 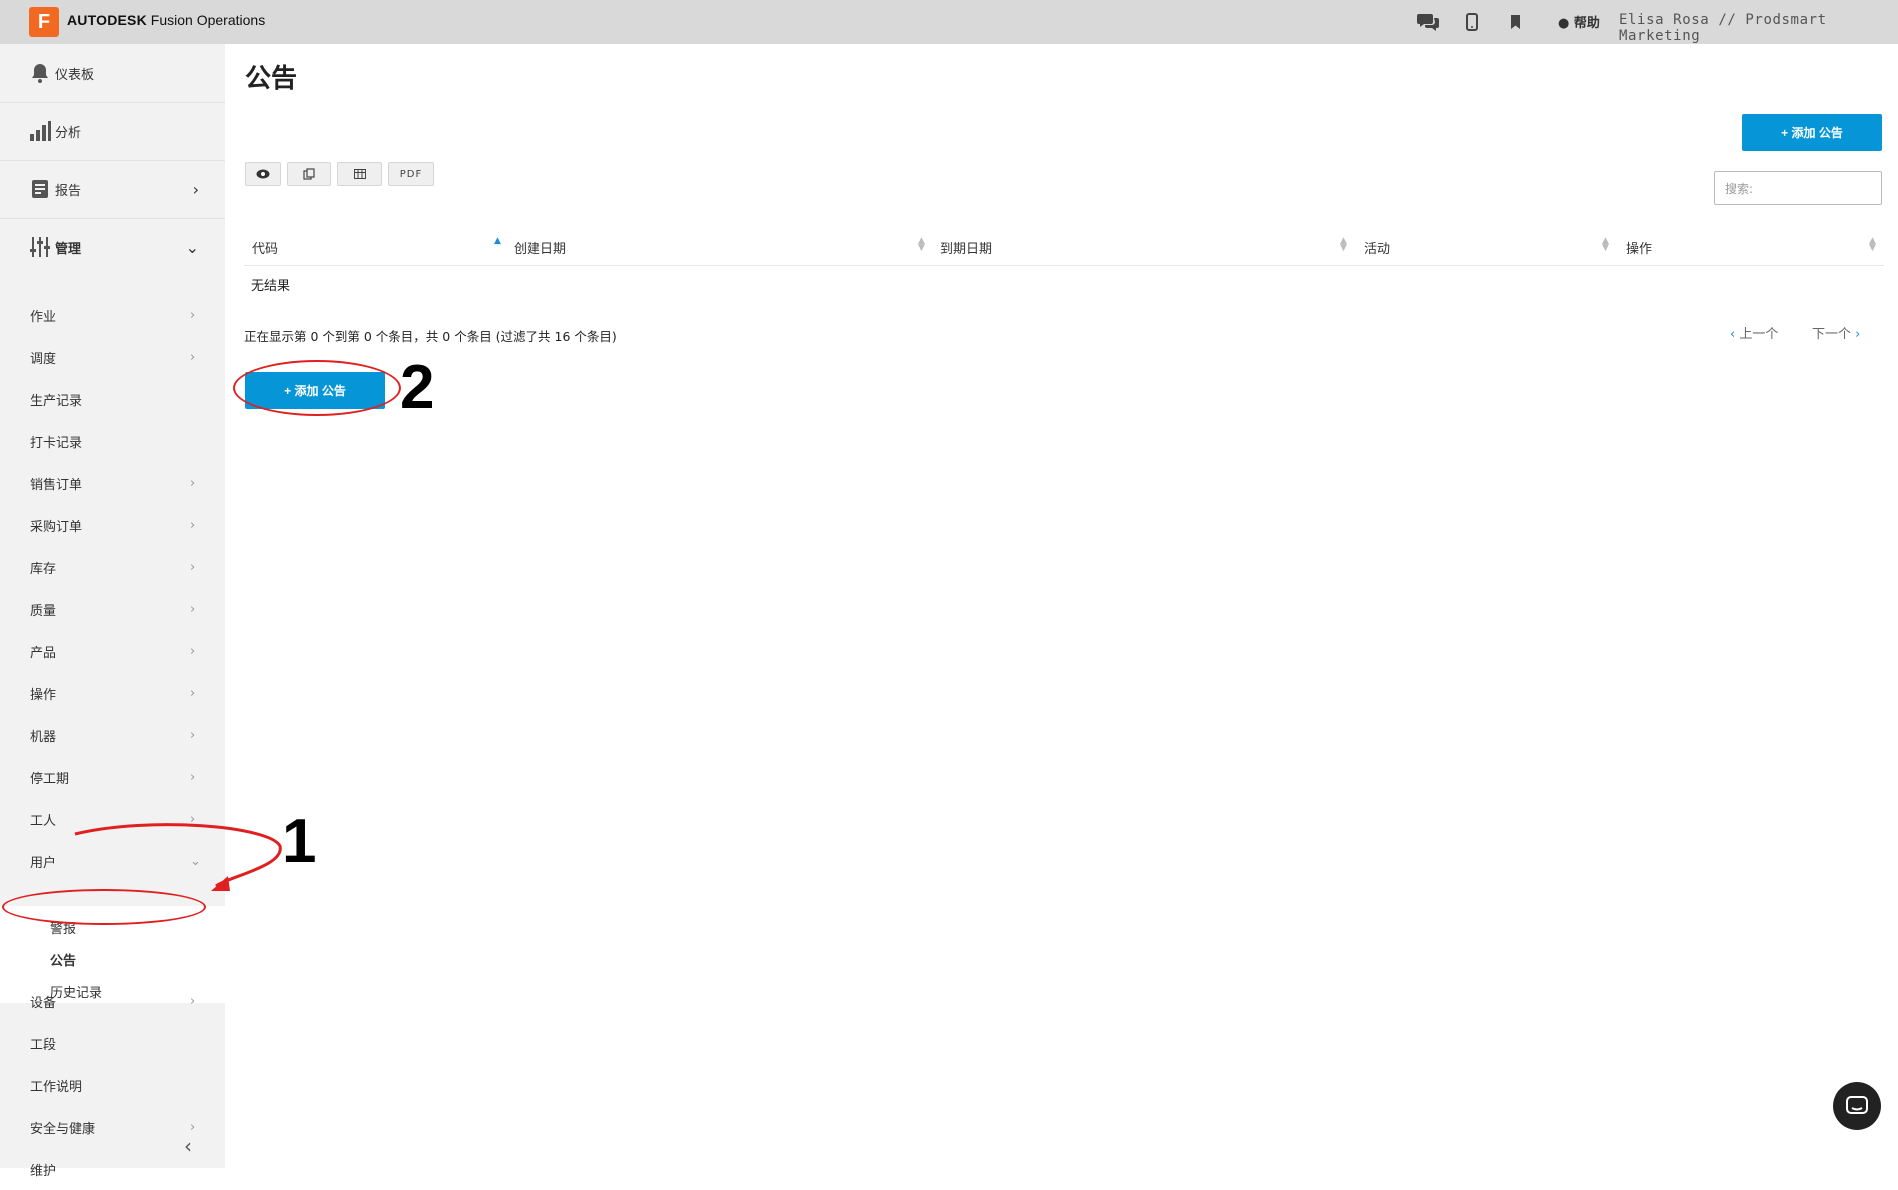 I want to click on sidebar-item-quality: 质量 ›, so click(x=112, y=609).